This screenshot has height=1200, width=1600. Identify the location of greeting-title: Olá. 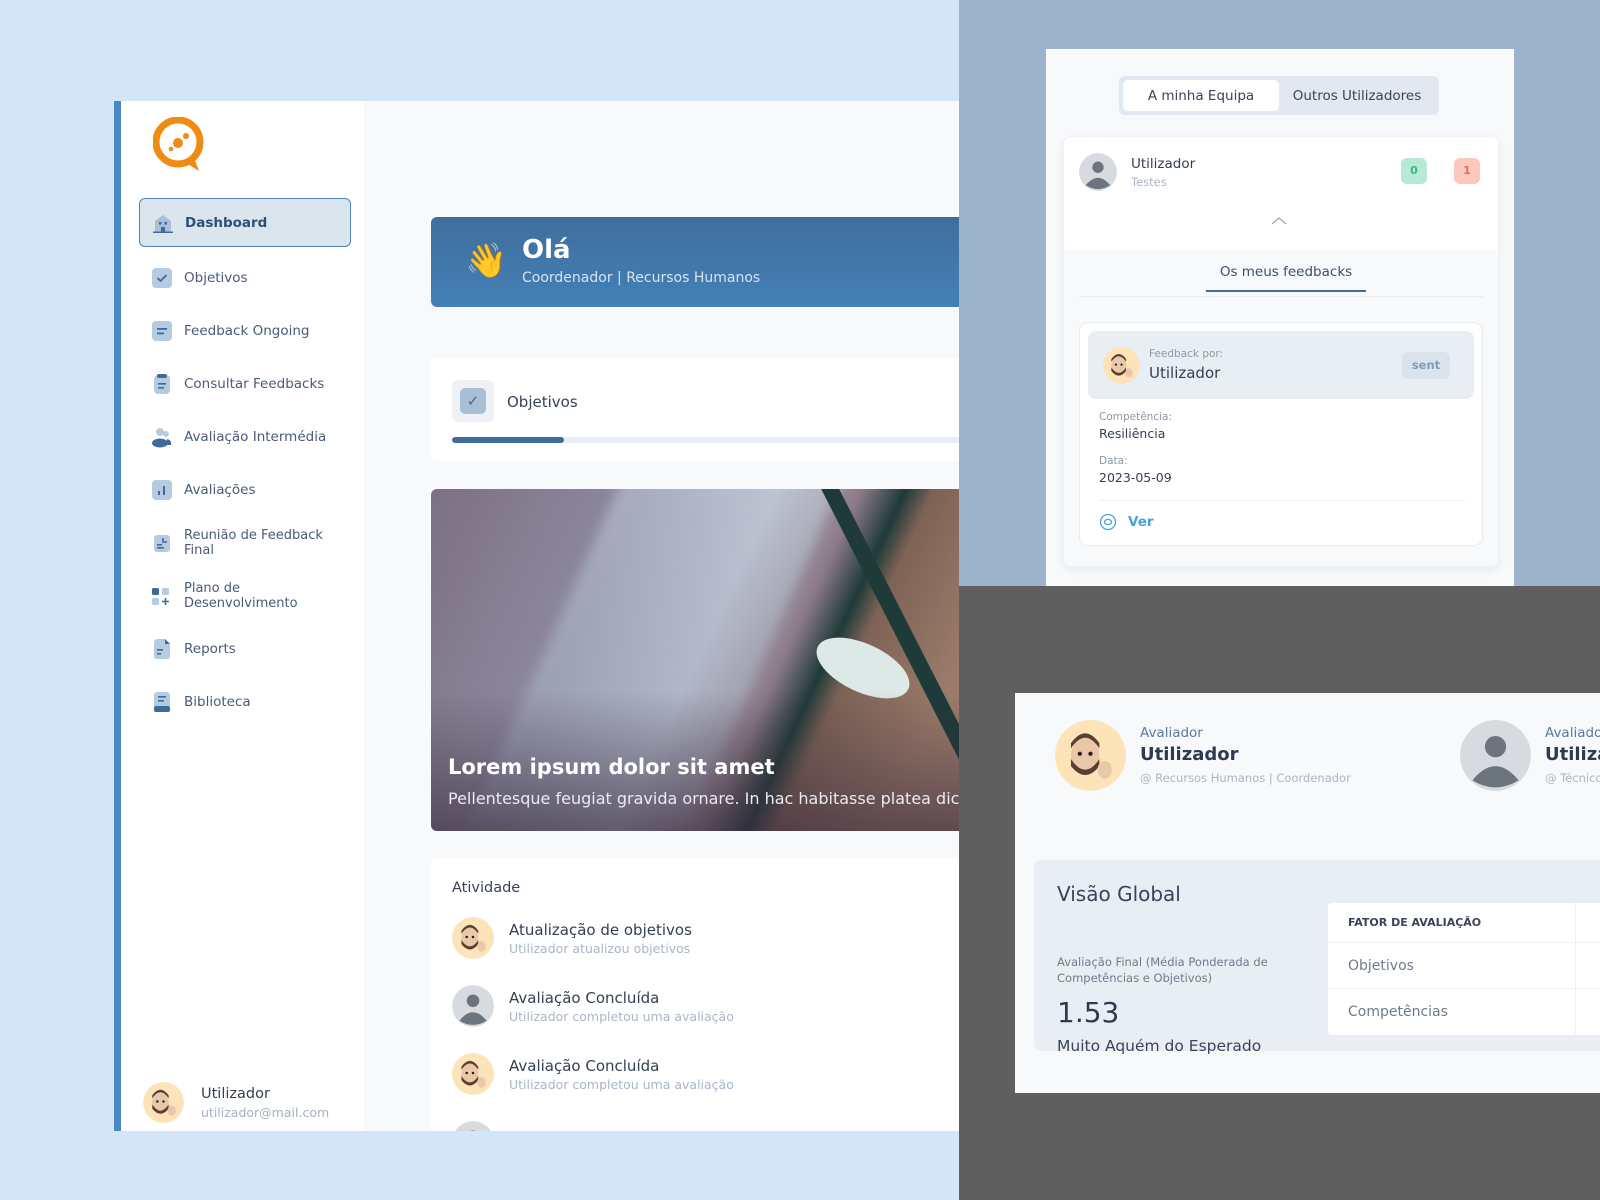
(546, 250).